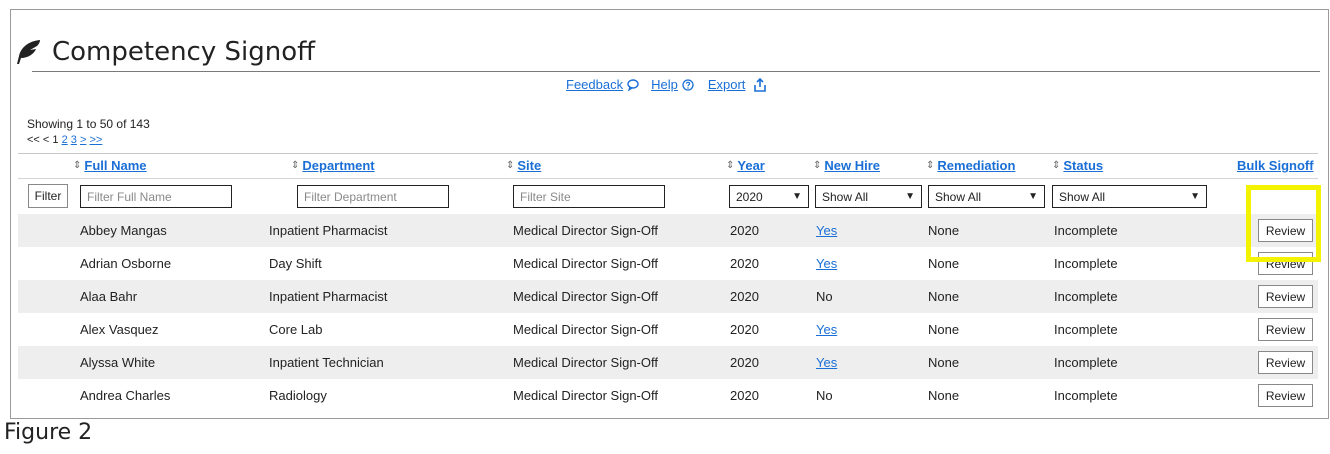  What do you see at coordinates (296, 329) in the screenshot?
I see `cell-department: Core Lab` at bounding box center [296, 329].